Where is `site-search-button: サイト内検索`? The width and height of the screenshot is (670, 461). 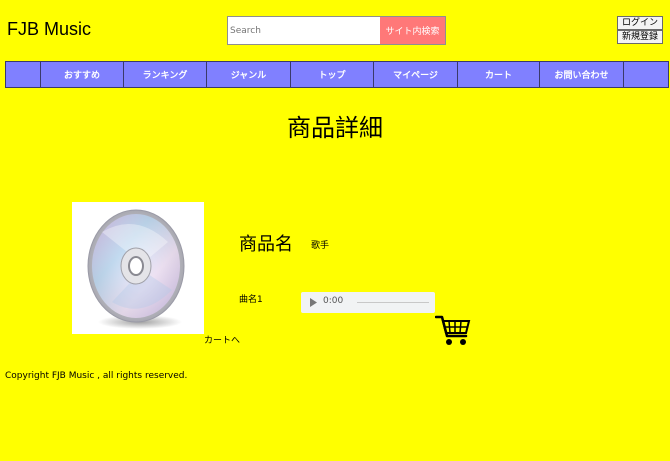 site-search-button: サイト内検索 is located at coordinates (412, 30).